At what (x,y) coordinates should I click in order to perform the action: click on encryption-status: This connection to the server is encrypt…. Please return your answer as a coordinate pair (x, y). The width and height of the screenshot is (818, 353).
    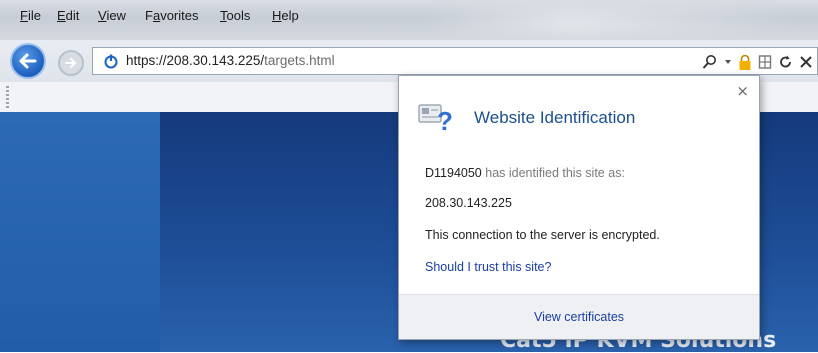
    Looking at the image, I should click on (542, 235).